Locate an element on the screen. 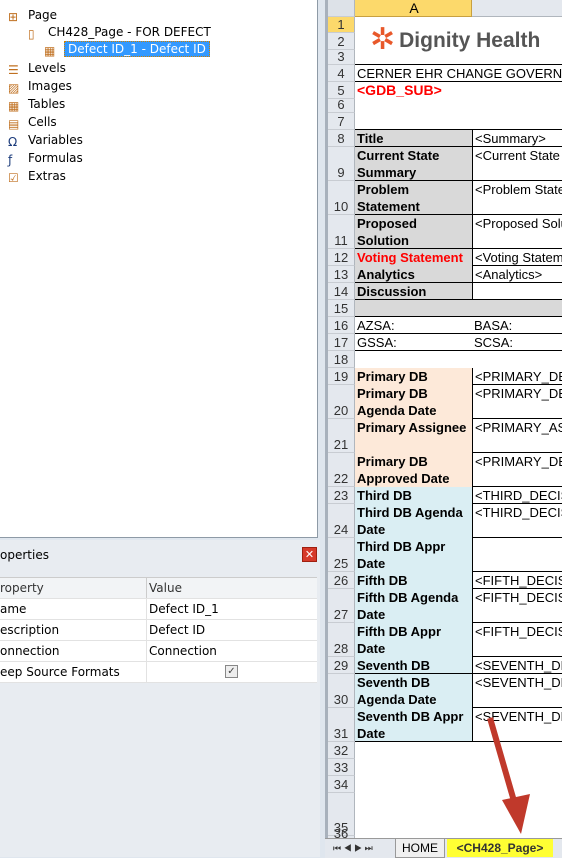 This screenshot has width=562, height=858. row-header: 19 is located at coordinates (341, 376).